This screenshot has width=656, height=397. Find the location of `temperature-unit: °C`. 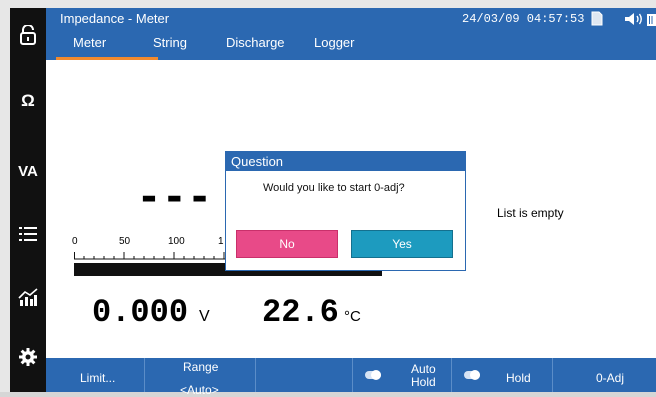

temperature-unit: °C is located at coordinates (352, 316).